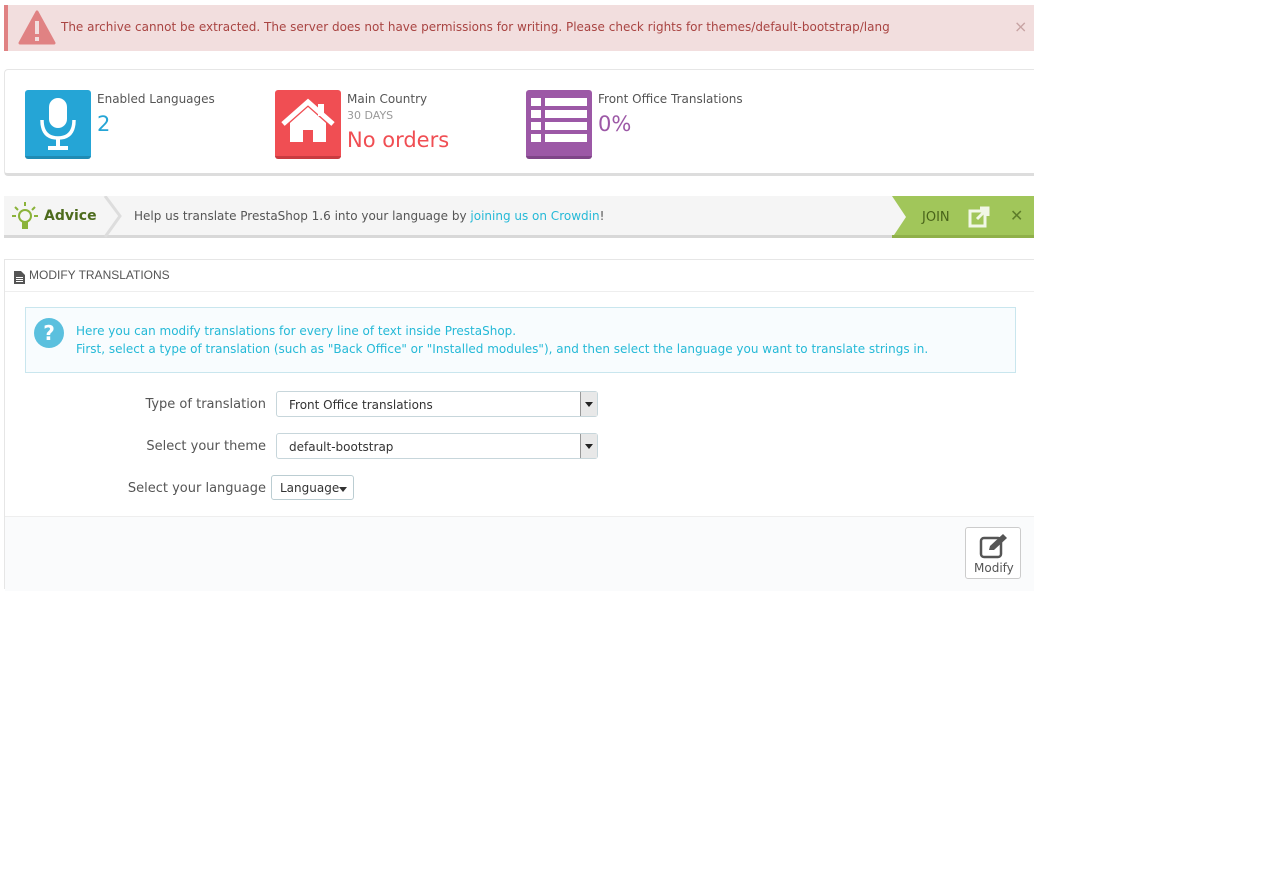 Image resolution: width=1274 pixels, height=880 pixels. What do you see at coordinates (1016, 215) in the screenshot?
I see `advice-close-button: ✕` at bounding box center [1016, 215].